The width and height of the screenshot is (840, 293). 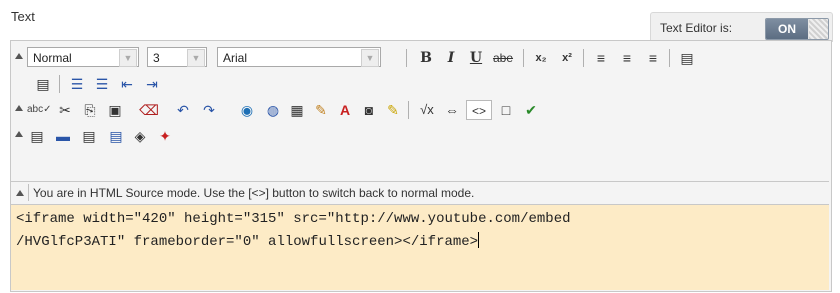 I want to click on text-color-icon: A, so click(x=345, y=110).